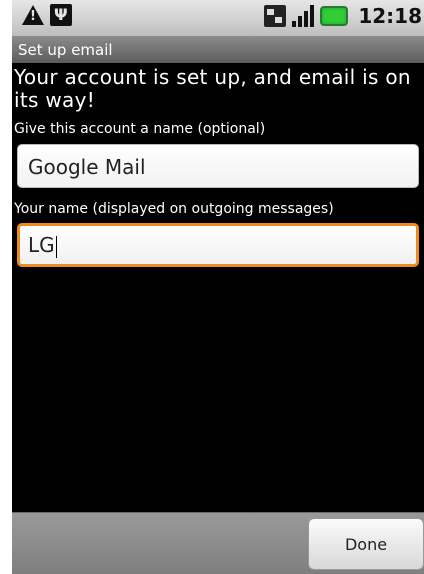 This screenshot has width=424, height=574. Describe the element at coordinates (334, 16) in the screenshot. I see `battery-icon` at that location.